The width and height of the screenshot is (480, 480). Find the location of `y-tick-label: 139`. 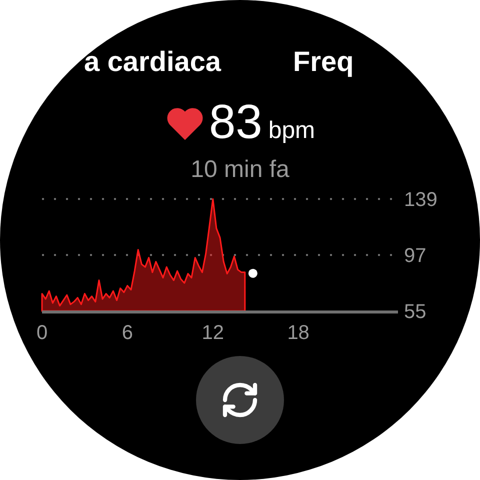

y-tick-label: 139 is located at coordinates (421, 200).